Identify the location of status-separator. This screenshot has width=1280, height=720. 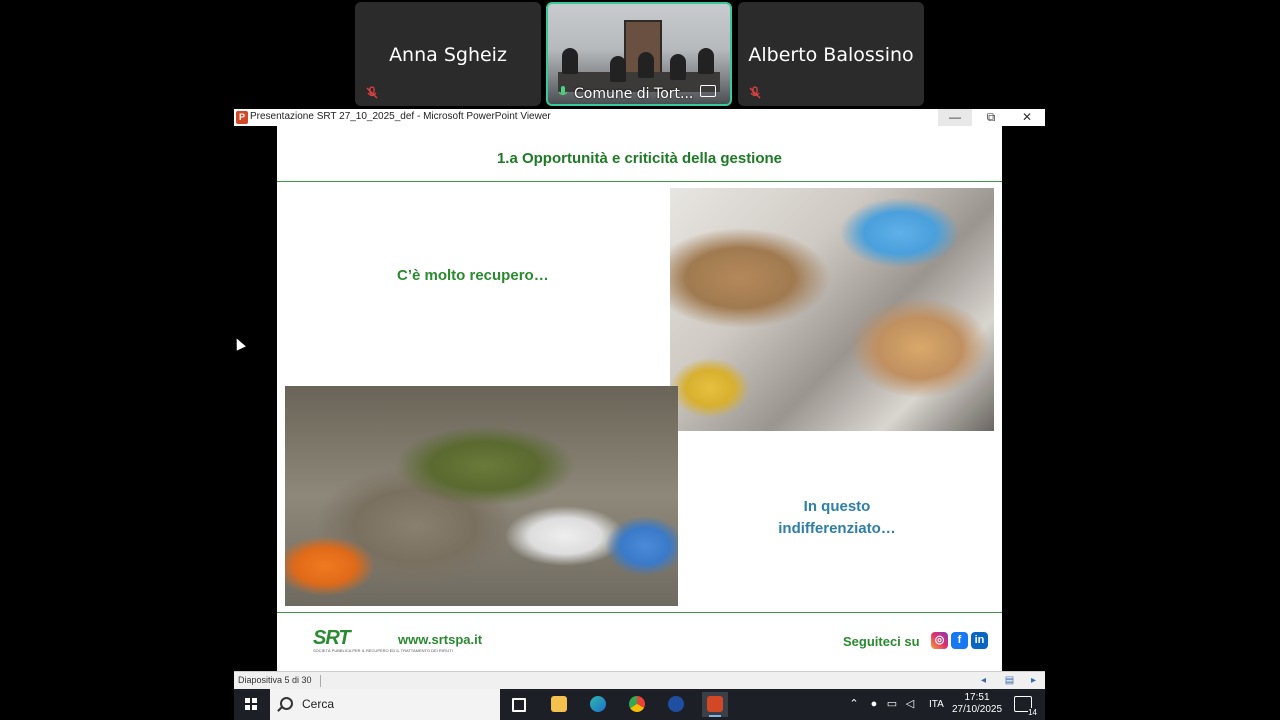
(320, 681).